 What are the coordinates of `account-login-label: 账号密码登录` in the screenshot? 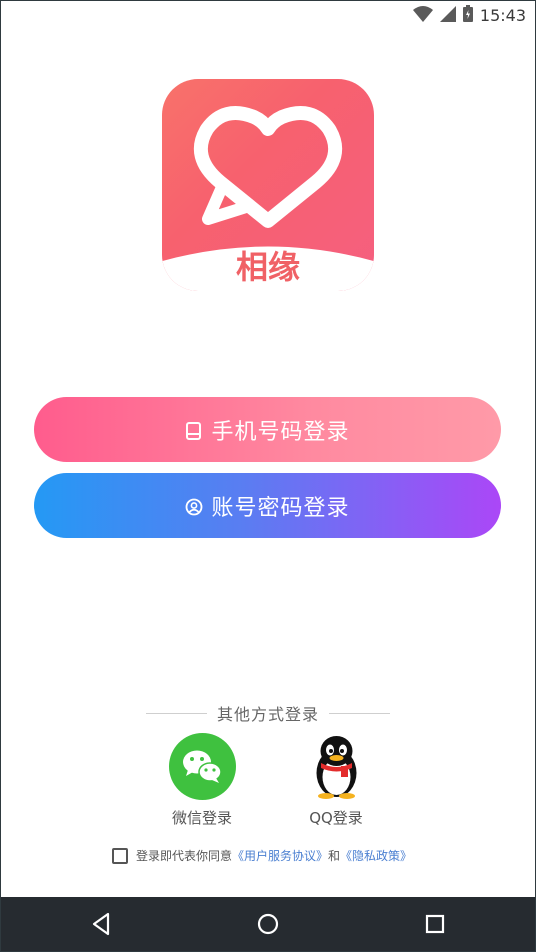 It's located at (280, 508).